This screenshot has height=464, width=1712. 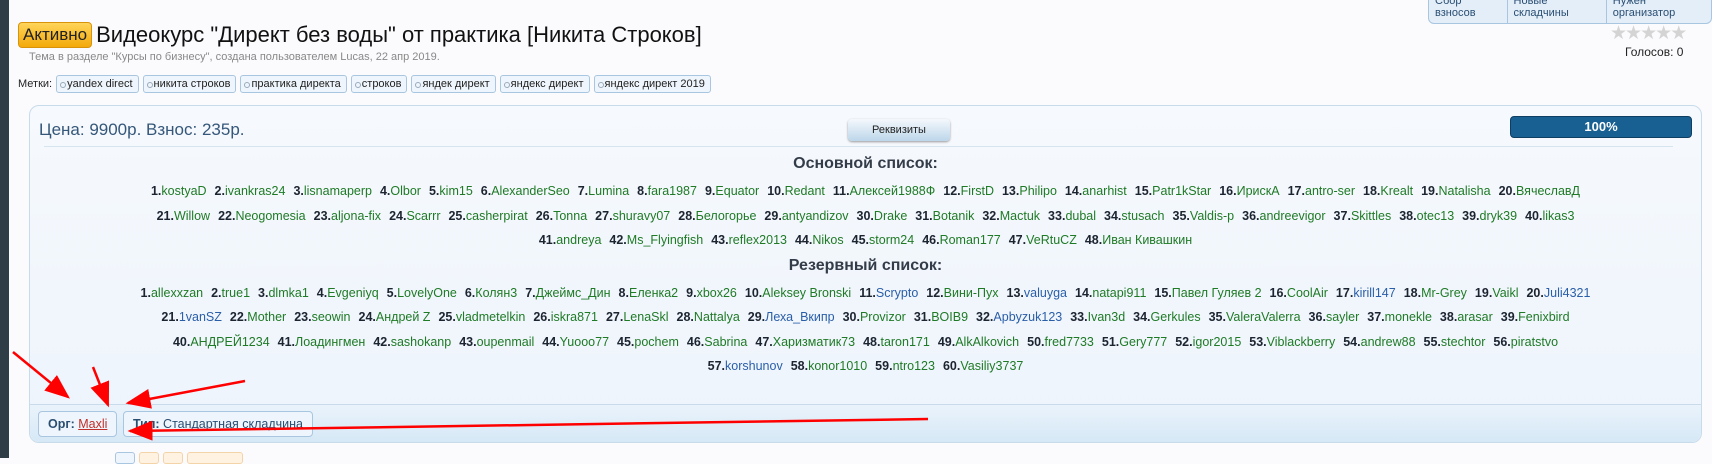 What do you see at coordinates (1027, 317) in the screenshot?
I see `user-link: Apbyzuk123` at bounding box center [1027, 317].